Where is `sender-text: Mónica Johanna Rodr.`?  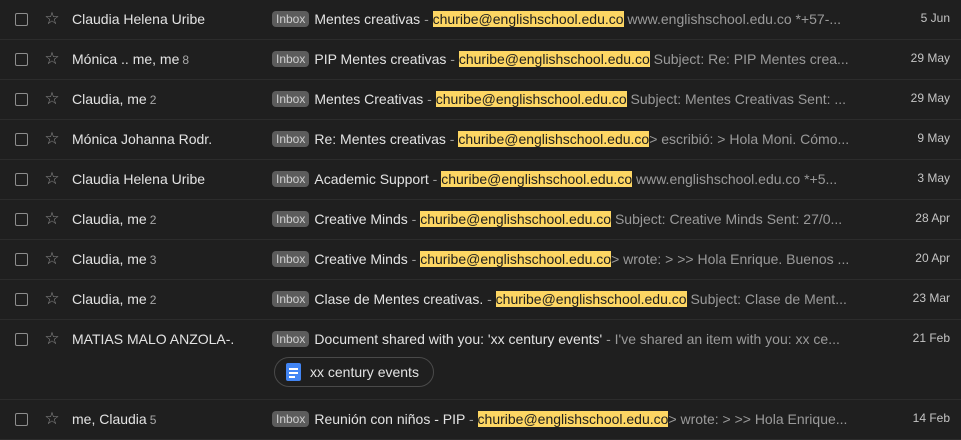
sender-text: Mónica Johanna Rodr. is located at coordinates (142, 139).